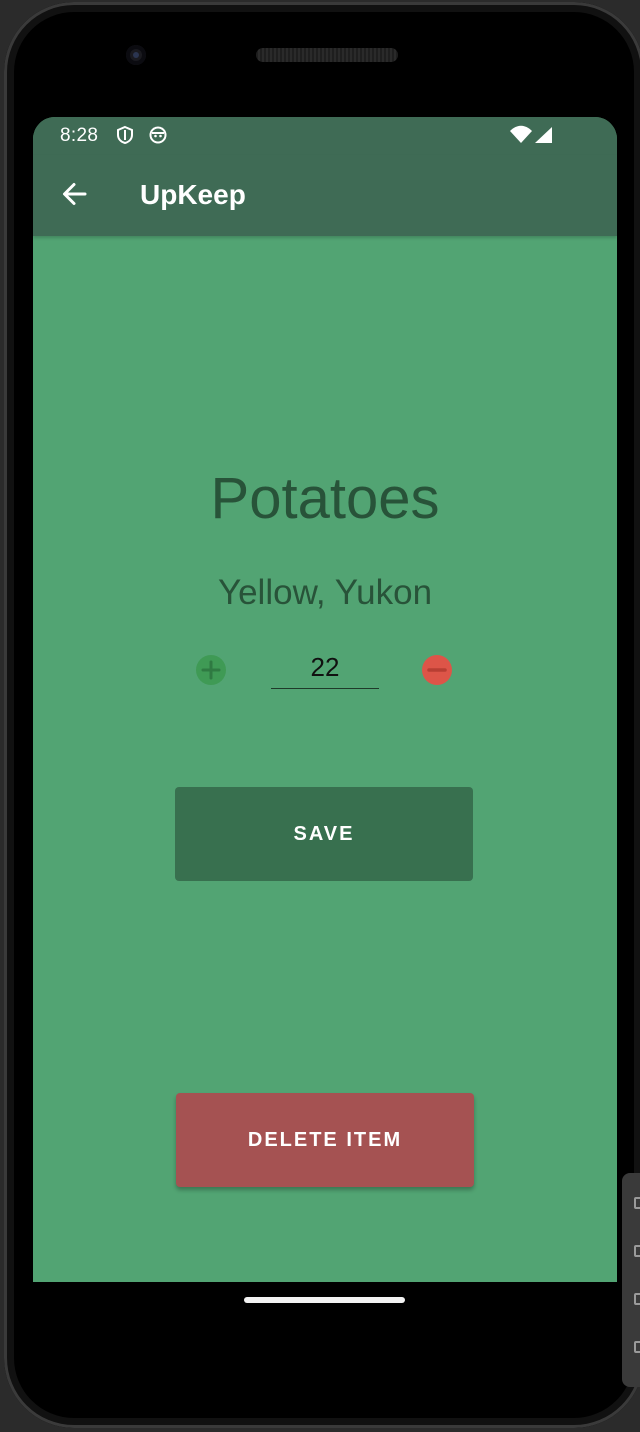 This screenshot has width=640, height=1432. Describe the element at coordinates (325, 668) in the screenshot. I see `quantity-input` at that location.